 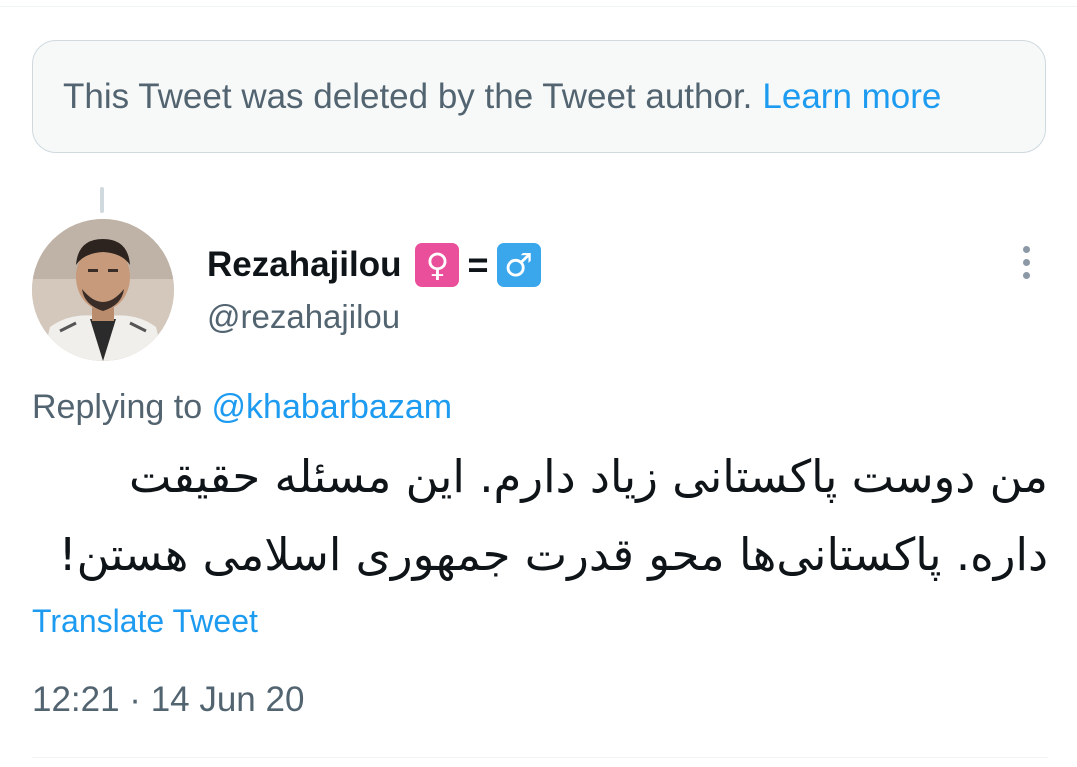 What do you see at coordinates (332, 407) in the screenshot?
I see `mention-link: @khabarbazam` at bounding box center [332, 407].